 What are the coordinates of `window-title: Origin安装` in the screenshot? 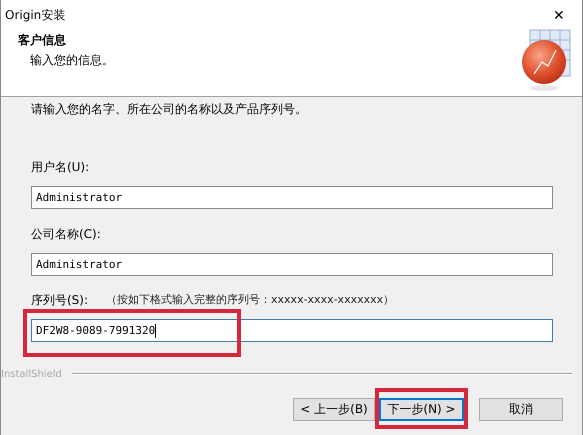 It's located at (35, 15).